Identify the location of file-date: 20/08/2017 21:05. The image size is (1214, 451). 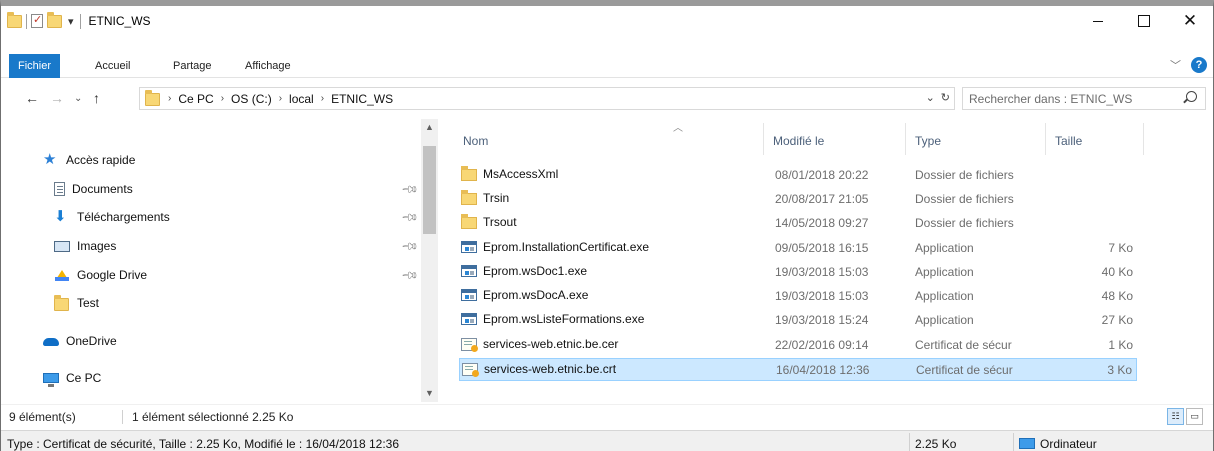
(822, 199).